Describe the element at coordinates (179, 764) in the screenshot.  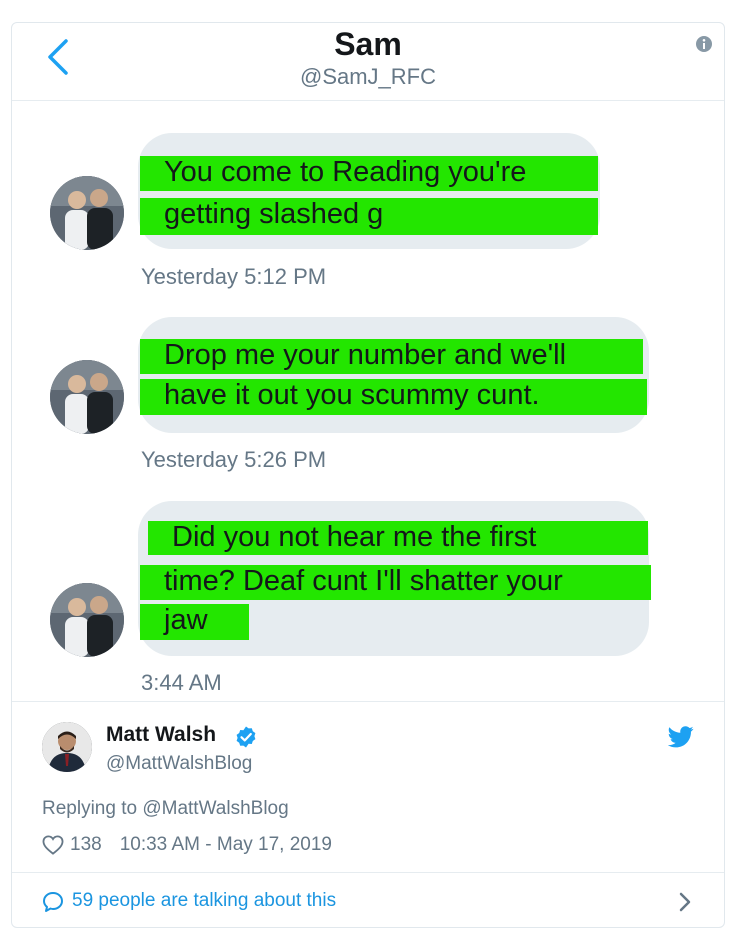
I see `author-handle: @MattWalshBlog` at that location.